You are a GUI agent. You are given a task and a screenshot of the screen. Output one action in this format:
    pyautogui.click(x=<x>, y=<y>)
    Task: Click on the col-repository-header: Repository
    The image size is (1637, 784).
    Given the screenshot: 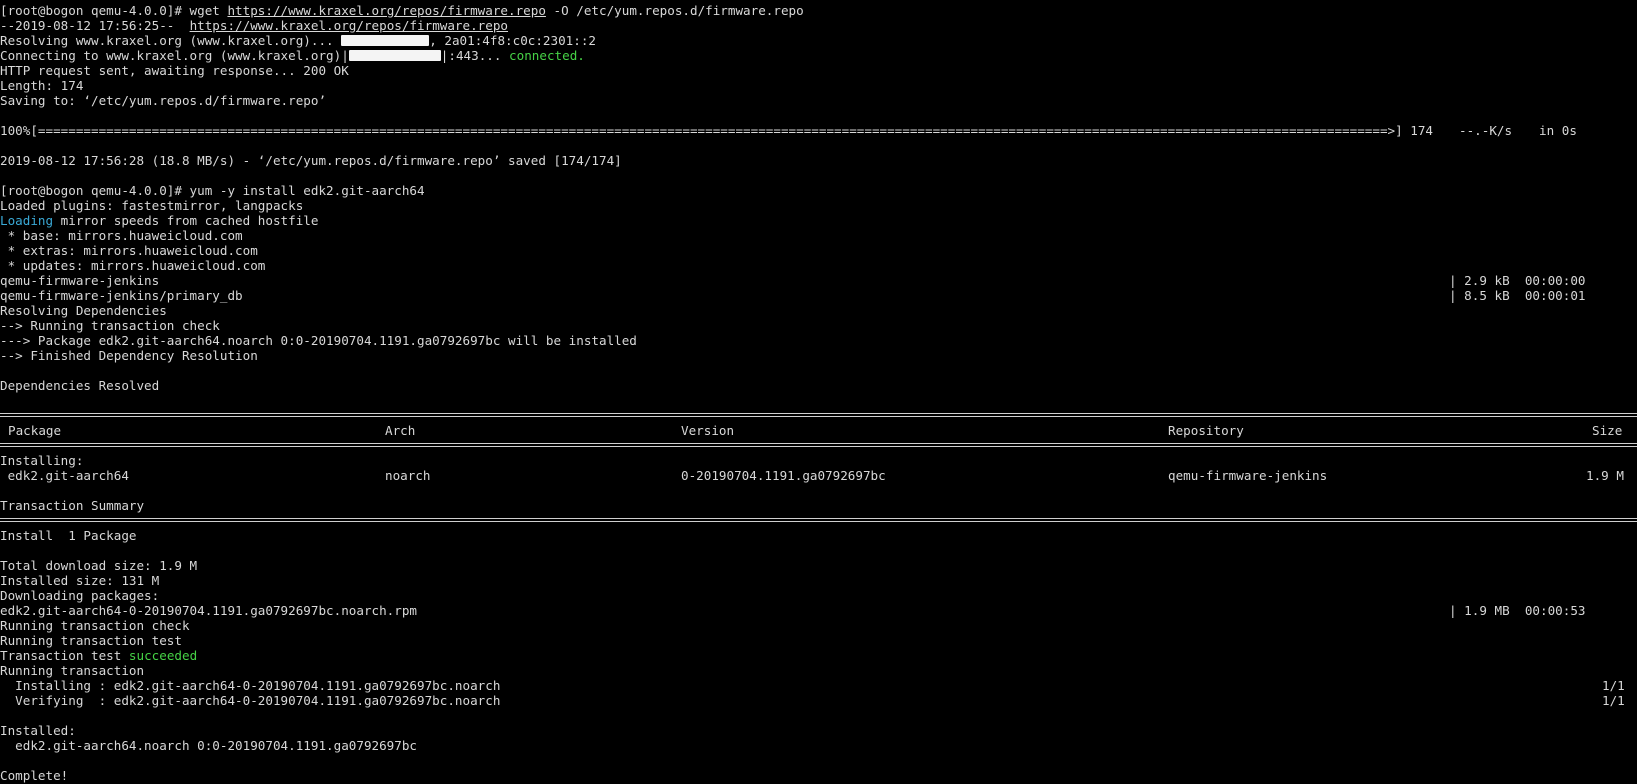 What is the action you would take?
    pyautogui.click(x=1206, y=430)
    